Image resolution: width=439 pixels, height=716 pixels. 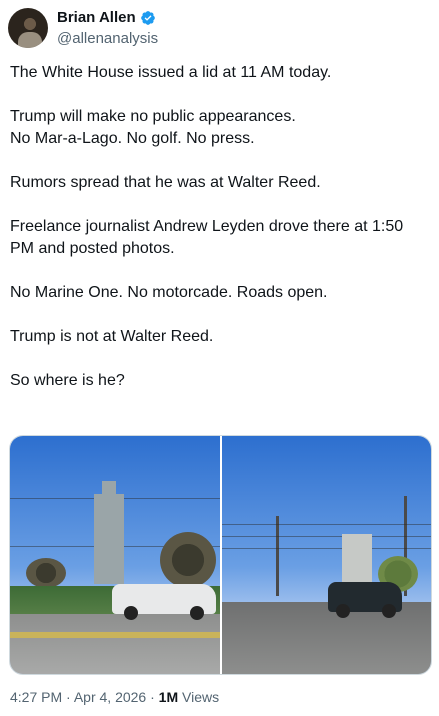 I want to click on curb, so click(x=115, y=635).